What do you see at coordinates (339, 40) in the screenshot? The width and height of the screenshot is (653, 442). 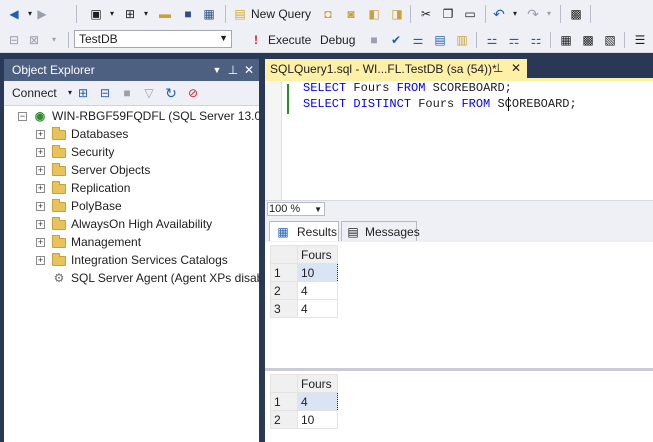 I see `debug-button: Debug` at bounding box center [339, 40].